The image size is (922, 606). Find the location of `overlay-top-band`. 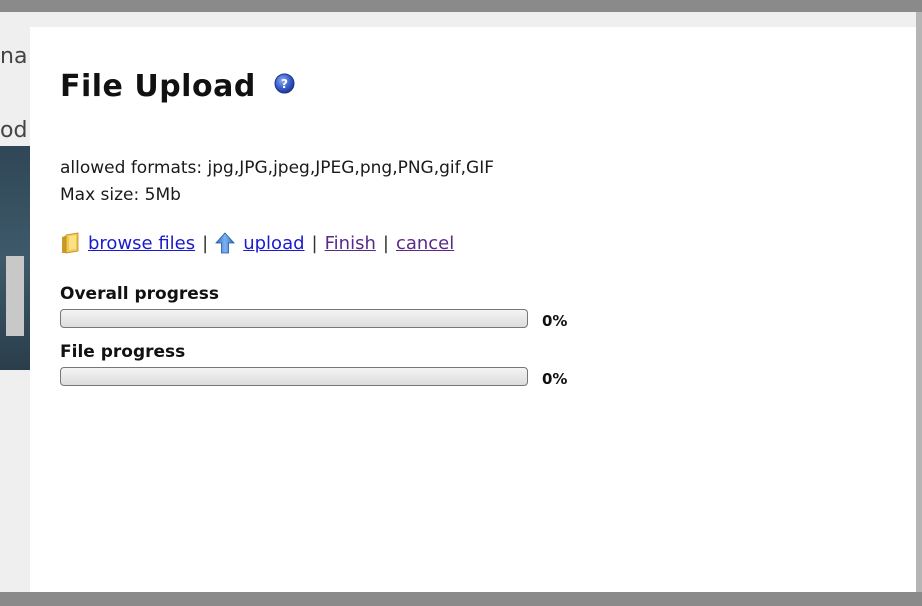

overlay-top-band is located at coordinates (461, 6).